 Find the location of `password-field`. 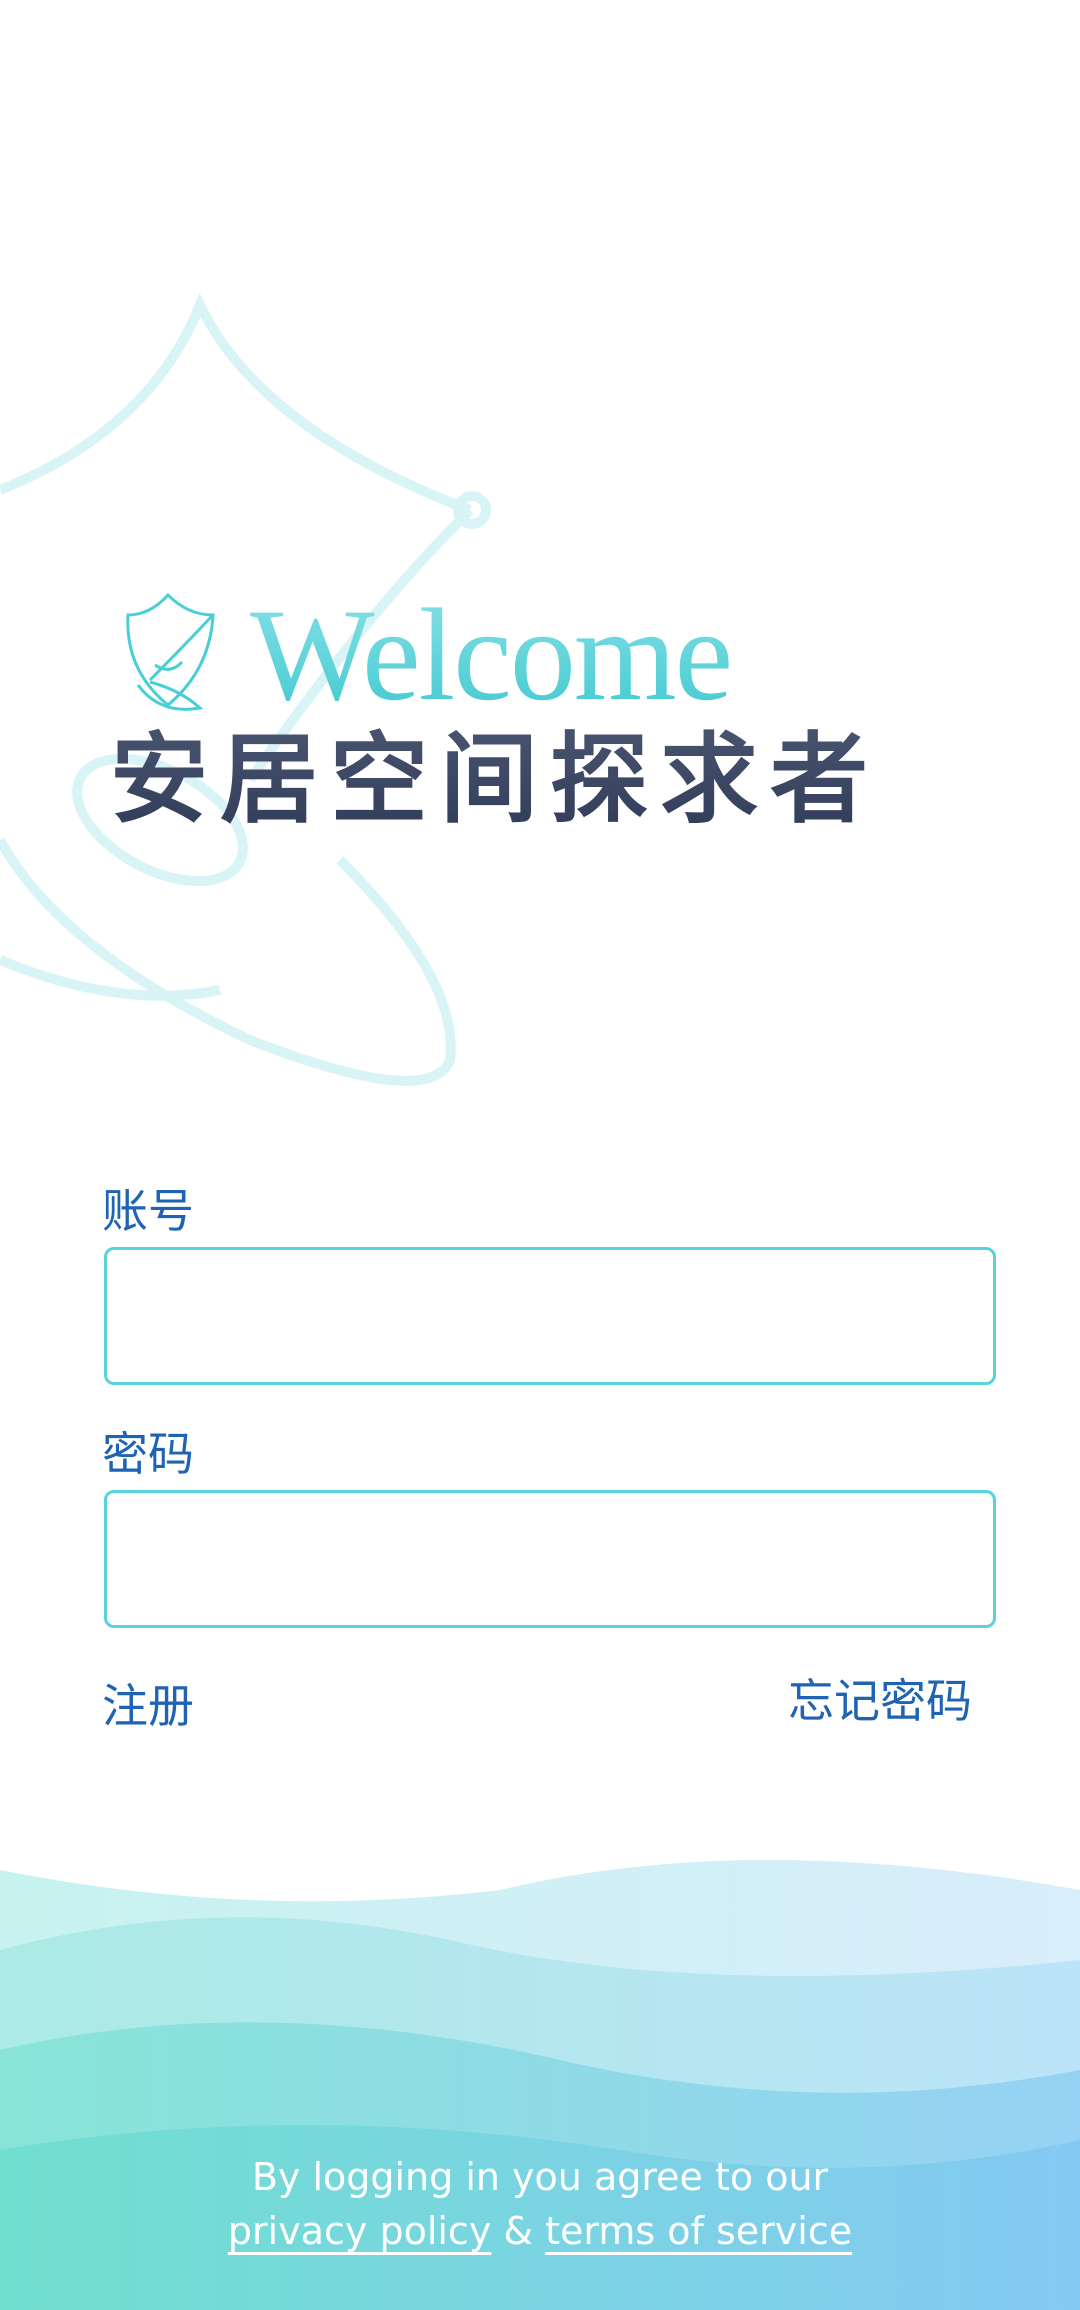

password-field is located at coordinates (550, 1559).